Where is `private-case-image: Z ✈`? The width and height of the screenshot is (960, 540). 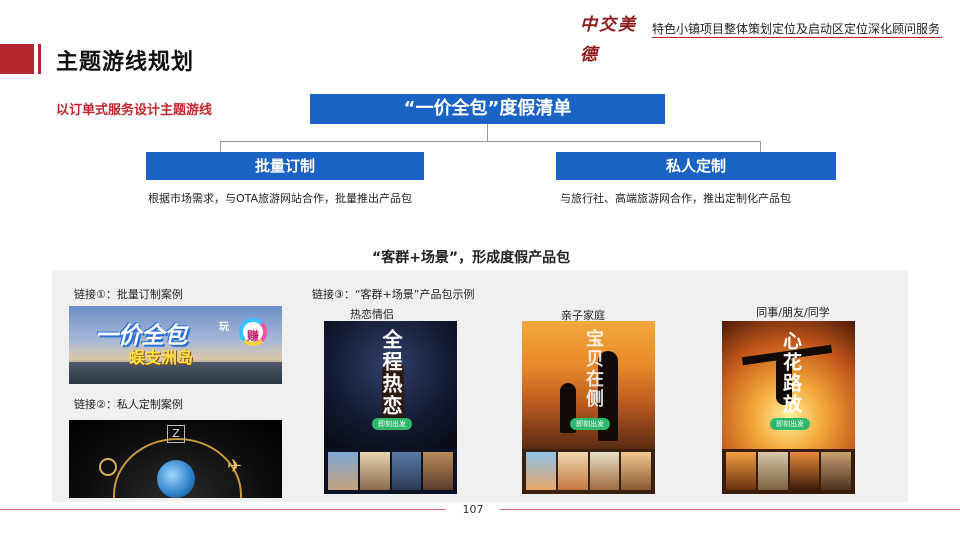 private-case-image: Z ✈ is located at coordinates (175, 459).